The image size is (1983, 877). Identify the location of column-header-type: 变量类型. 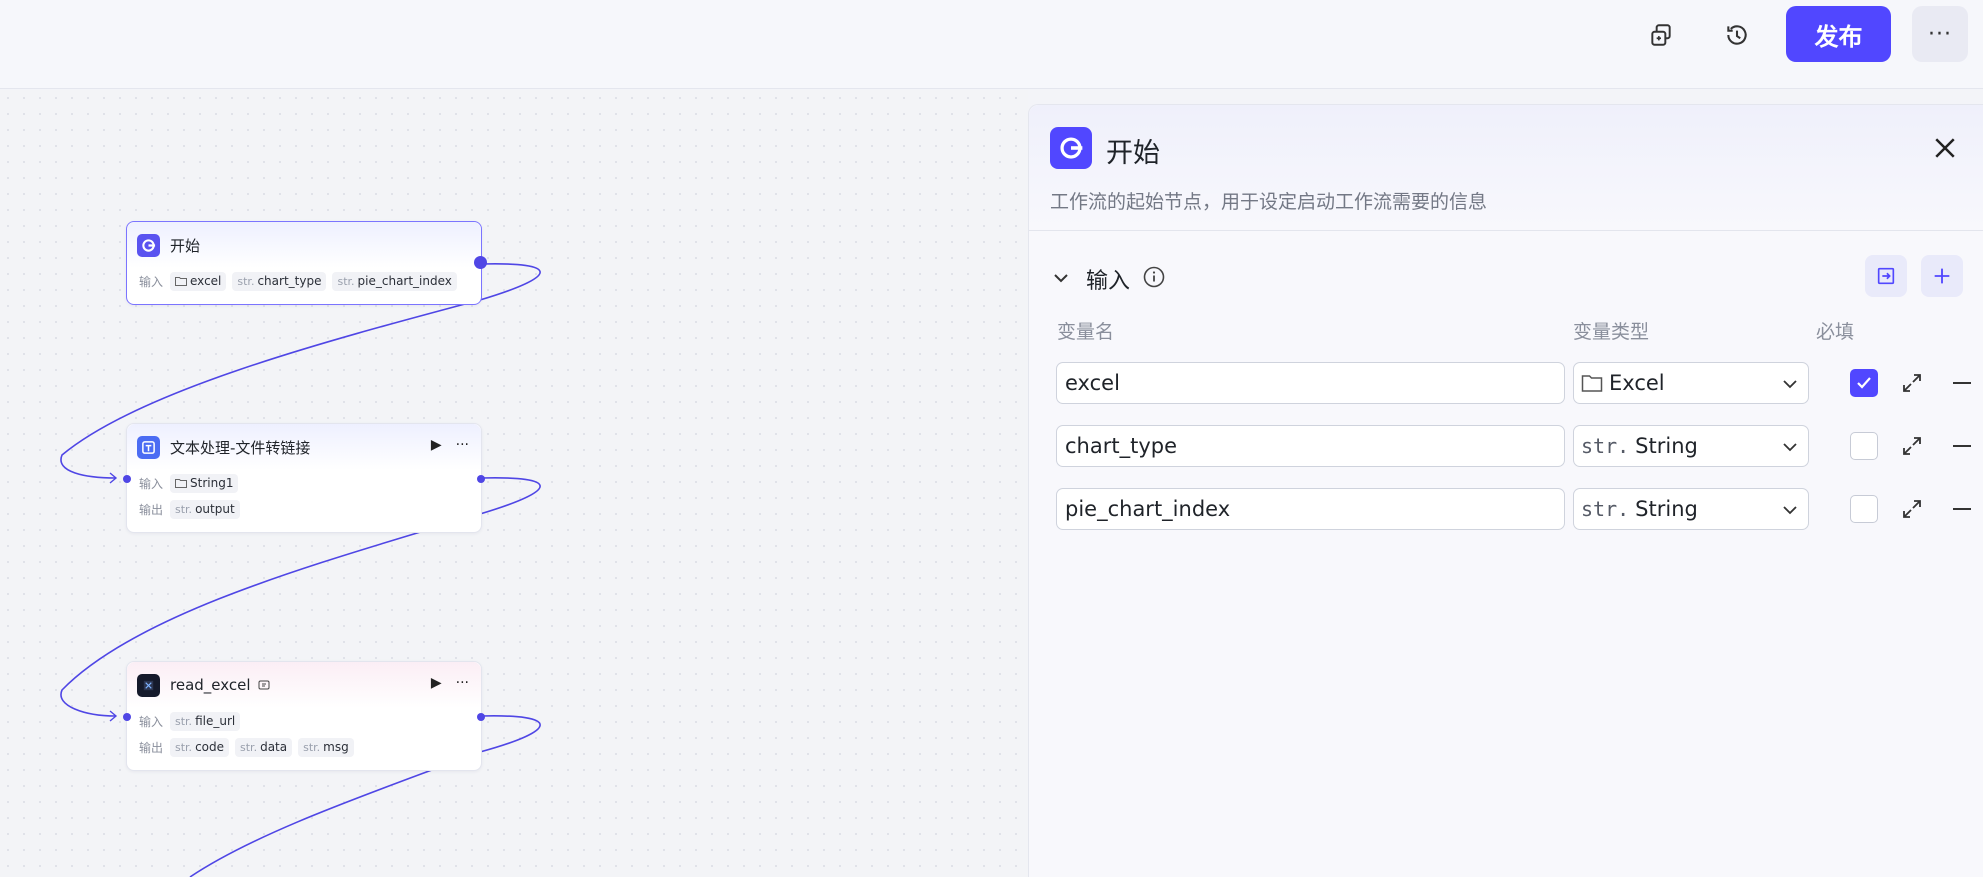
(1611, 332).